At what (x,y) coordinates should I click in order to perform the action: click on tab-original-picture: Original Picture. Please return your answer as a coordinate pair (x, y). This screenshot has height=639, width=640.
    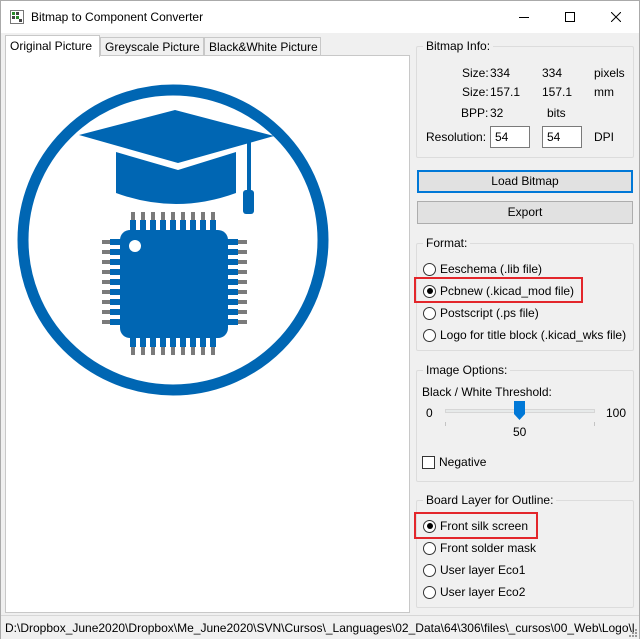
    Looking at the image, I should click on (52, 46).